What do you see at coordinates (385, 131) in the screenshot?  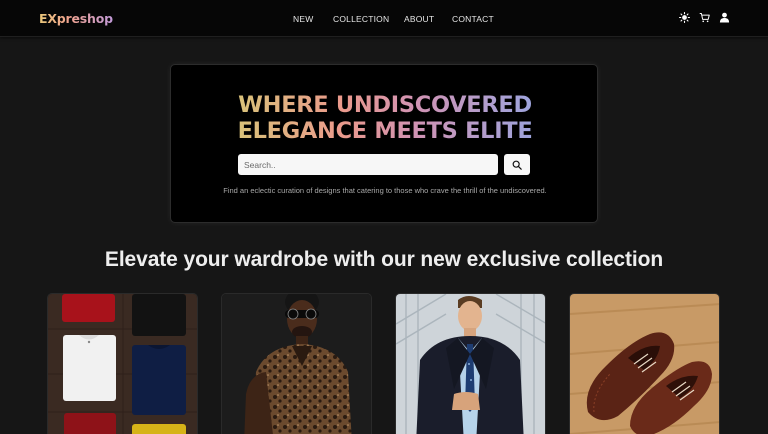 I see `hero-title-line-2: ELEGANCE MEETS ELITE` at bounding box center [385, 131].